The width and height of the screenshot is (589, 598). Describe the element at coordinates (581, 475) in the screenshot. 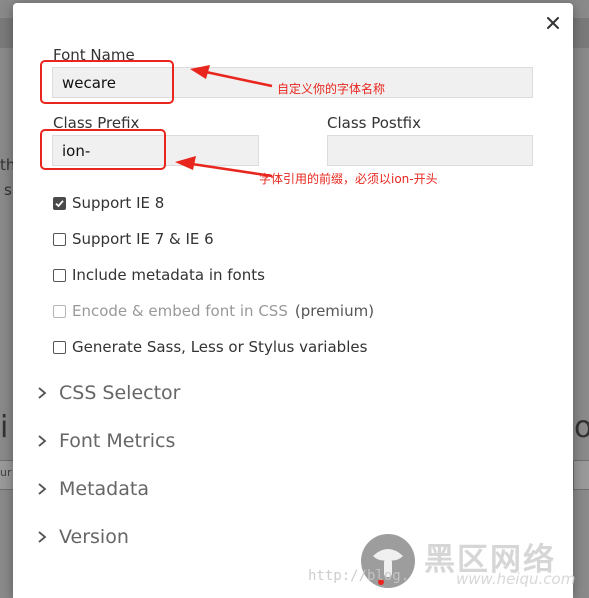

I see `background-input` at that location.